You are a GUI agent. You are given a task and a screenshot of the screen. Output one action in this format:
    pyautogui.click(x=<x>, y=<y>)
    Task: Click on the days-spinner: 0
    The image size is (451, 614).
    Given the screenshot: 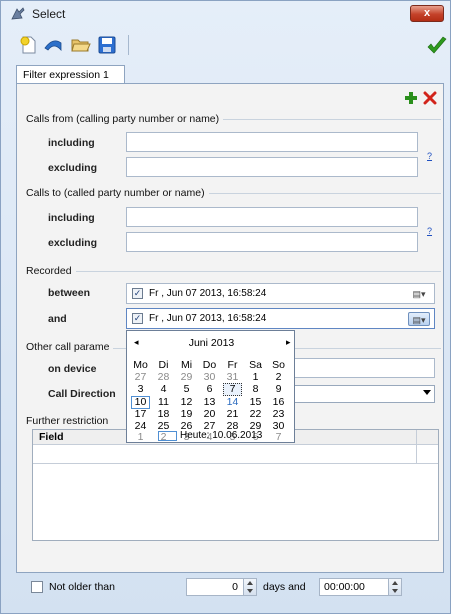 What is the action you would take?
    pyautogui.click(x=221, y=587)
    